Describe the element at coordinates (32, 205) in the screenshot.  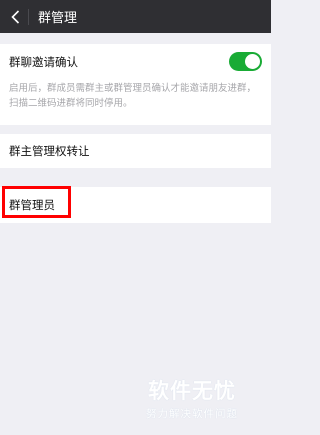
I see `group-admins-label: 群管理员` at that location.